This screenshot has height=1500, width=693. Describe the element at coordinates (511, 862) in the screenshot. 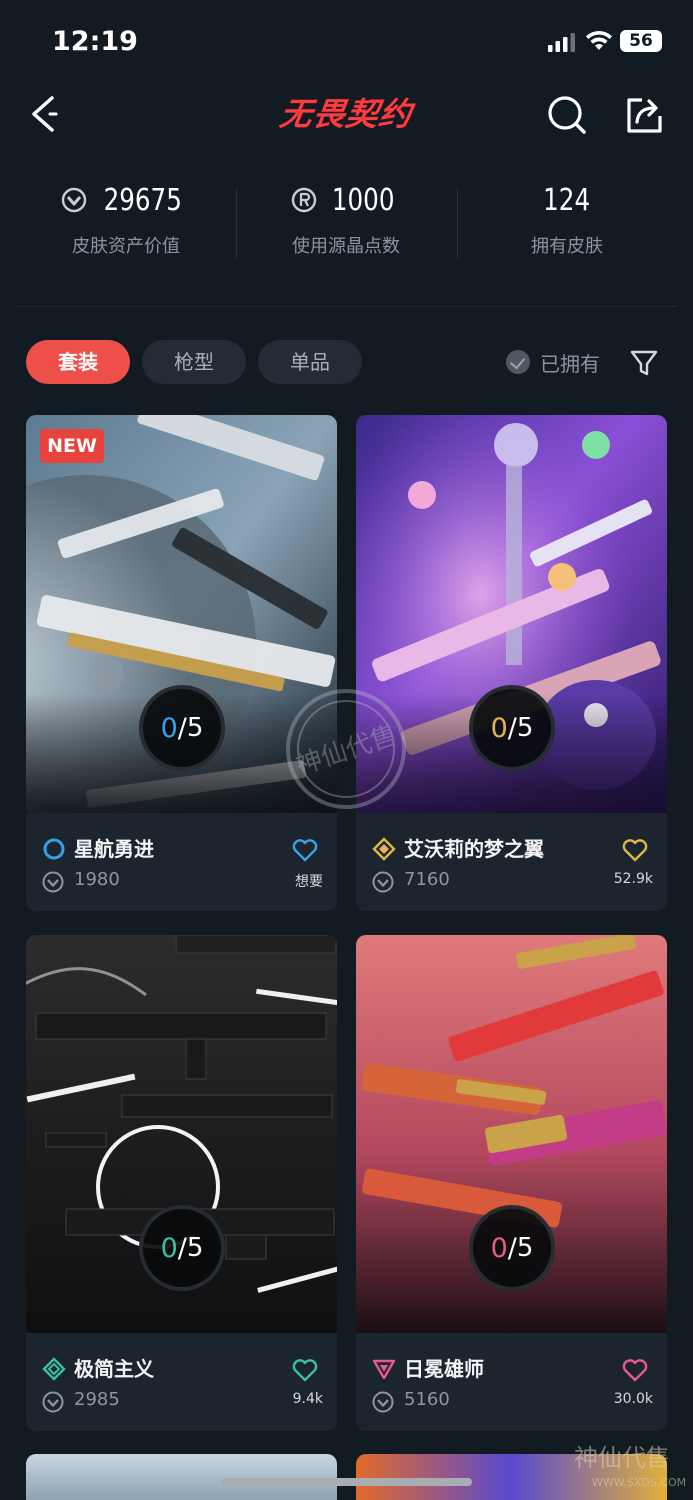

I see `card-info: 艾沃莉的梦之翼 7160 52.9k` at that location.